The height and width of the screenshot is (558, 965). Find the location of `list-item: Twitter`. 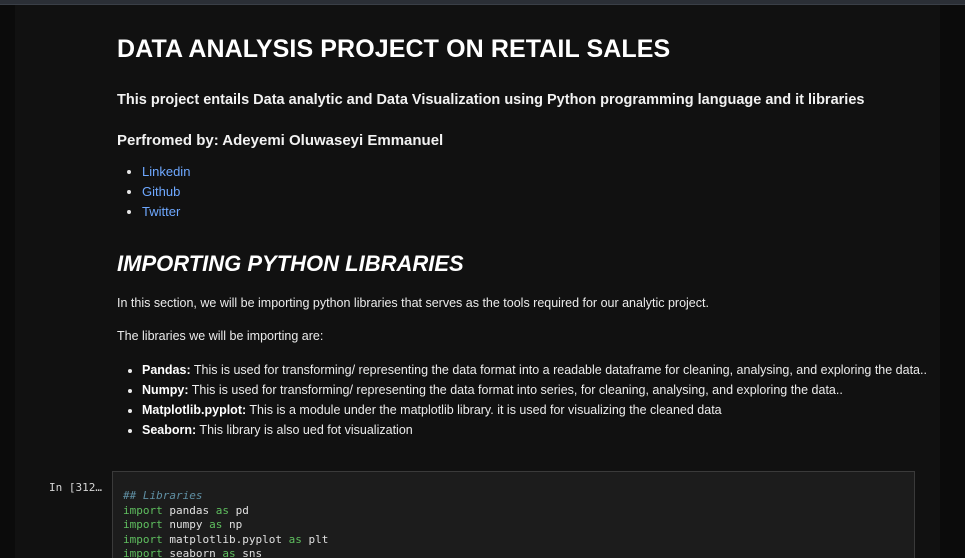

list-item: Twitter is located at coordinates (166, 212).